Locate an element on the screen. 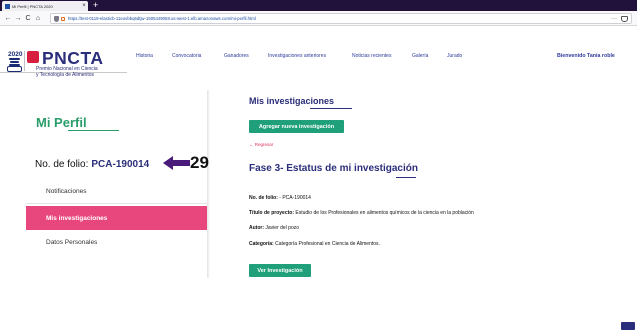 The image size is (637, 333). logo-base-icon is located at coordinates (14, 69).